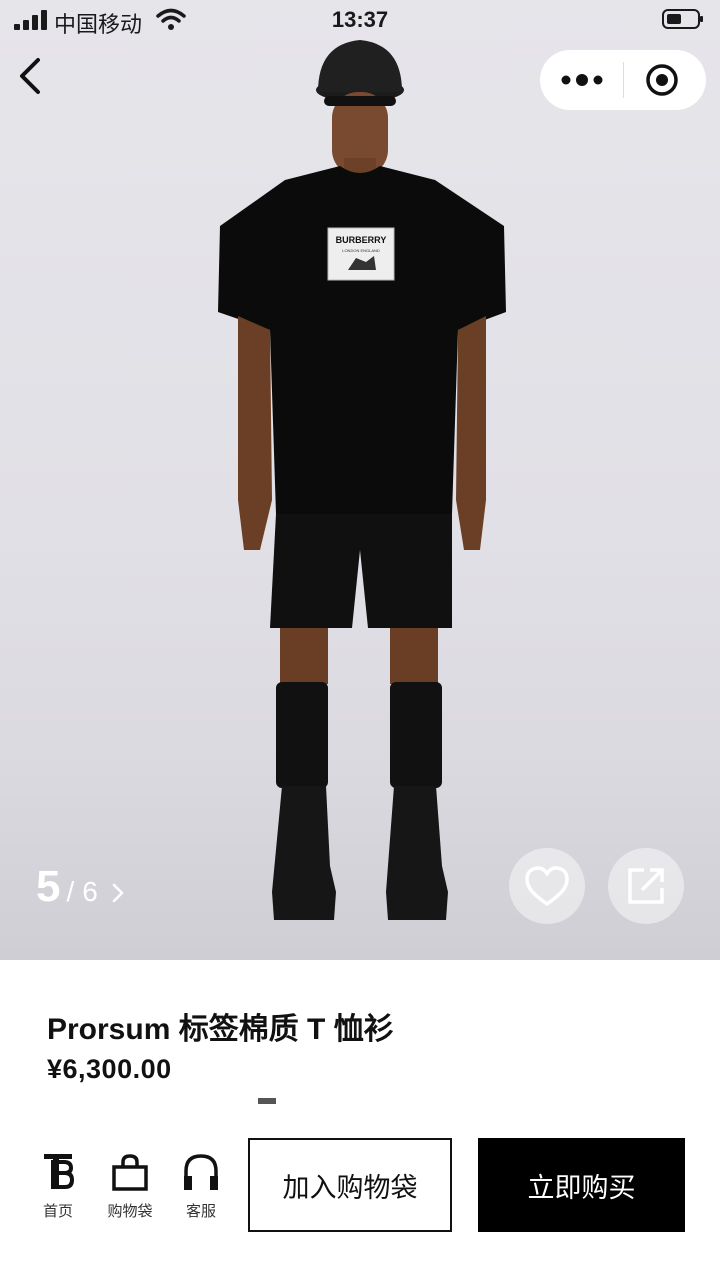 The height and width of the screenshot is (1280, 720). I want to click on pager-total: 6, so click(90, 891).